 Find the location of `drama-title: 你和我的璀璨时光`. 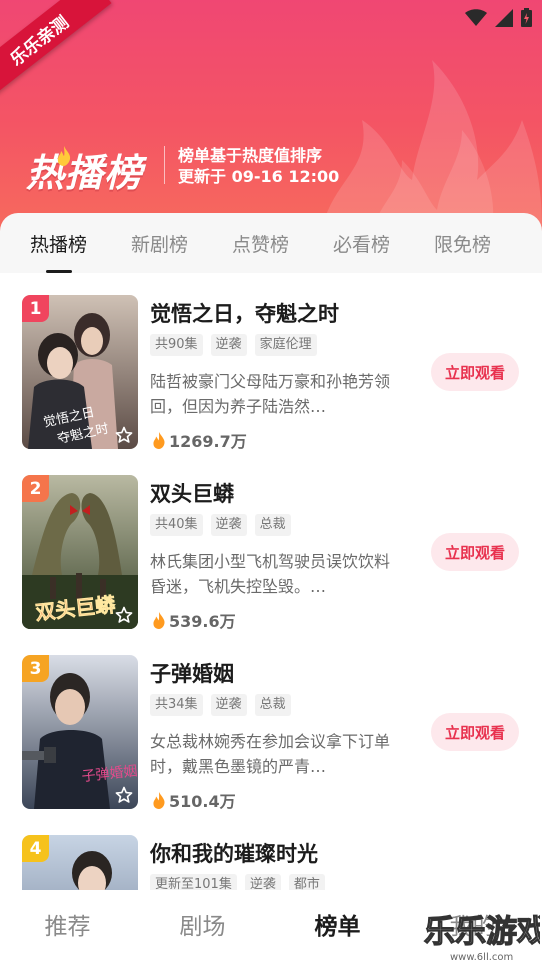

drama-title: 你和我的璀璨时光 is located at coordinates (234, 853).